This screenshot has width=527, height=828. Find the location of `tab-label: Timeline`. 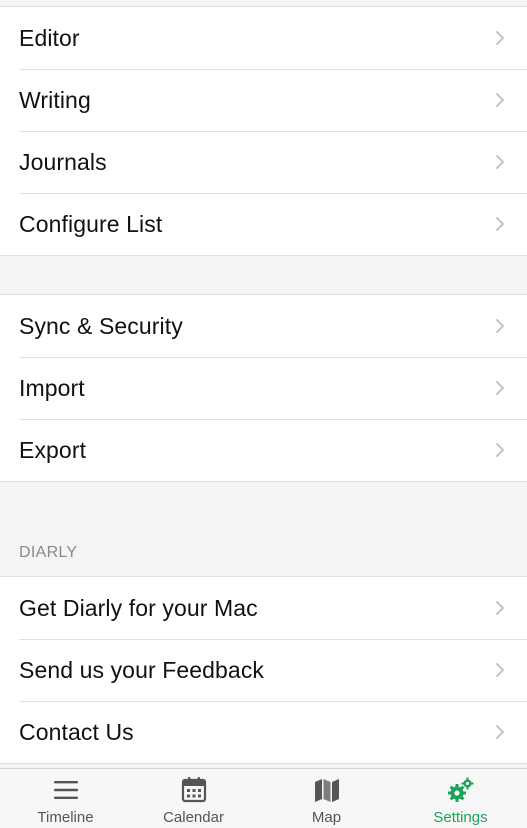

tab-label: Timeline is located at coordinates (65, 817).